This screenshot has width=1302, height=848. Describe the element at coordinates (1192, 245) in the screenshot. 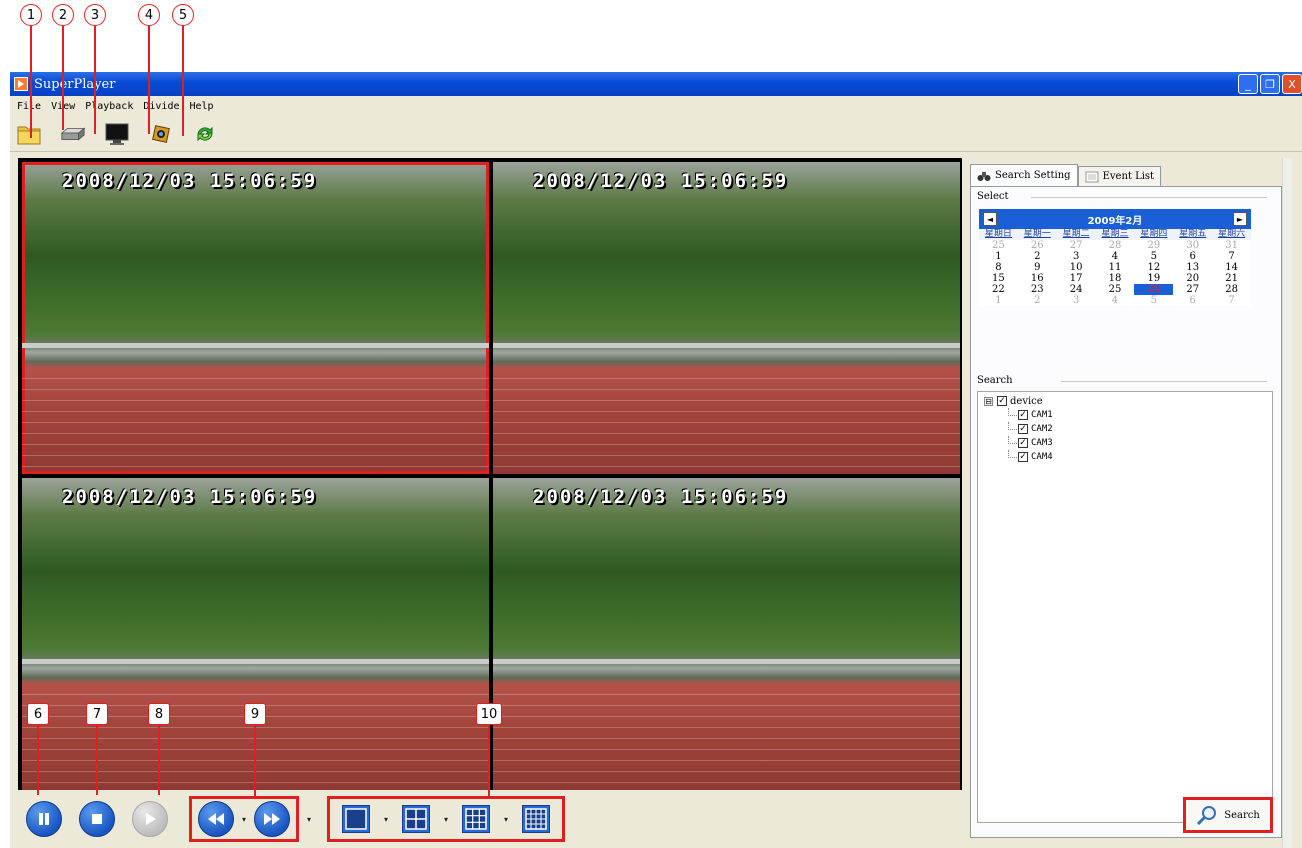

I see `calendar-day: 30` at that location.